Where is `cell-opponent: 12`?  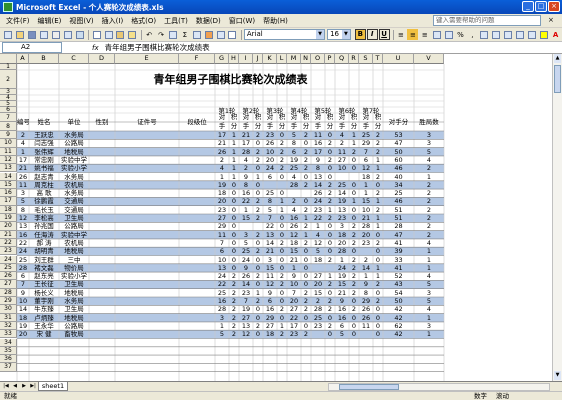 cell-opponent: 12 is located at coordinates (318, 243).